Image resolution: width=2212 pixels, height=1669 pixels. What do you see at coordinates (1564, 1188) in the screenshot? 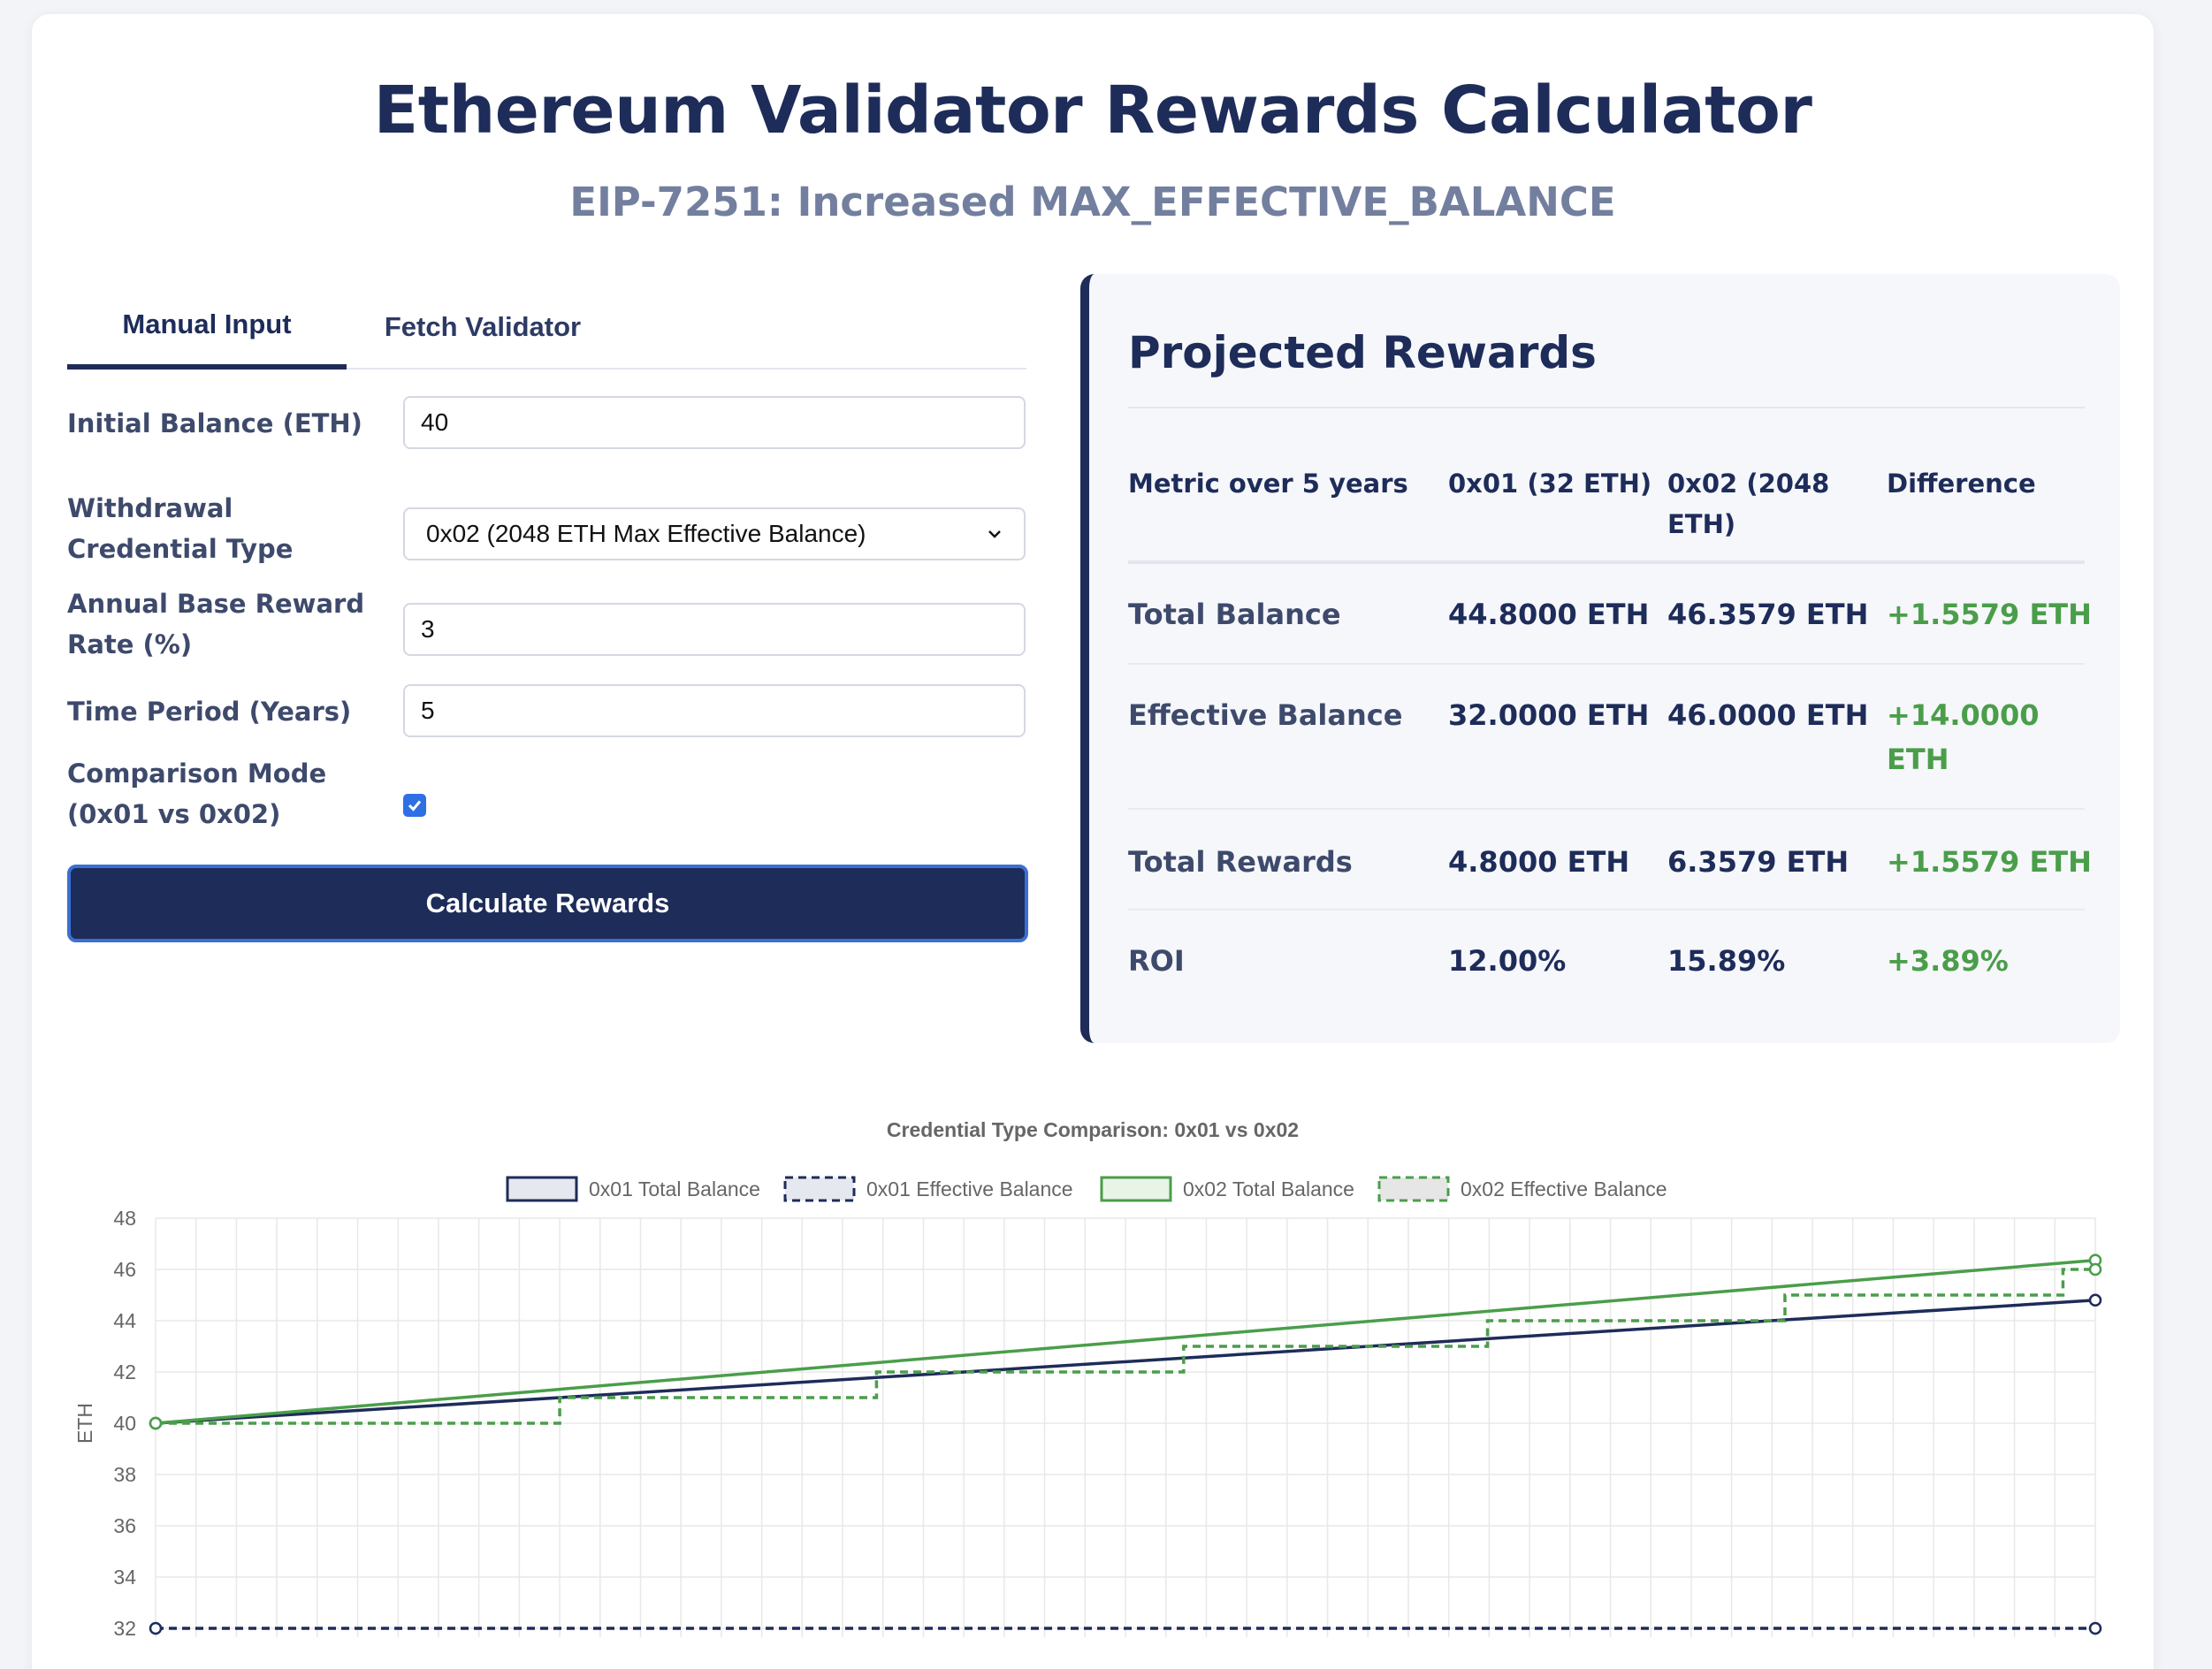
I see `legend-label: 0x02 Effective Balance` at bounding box center [1564, 1188].